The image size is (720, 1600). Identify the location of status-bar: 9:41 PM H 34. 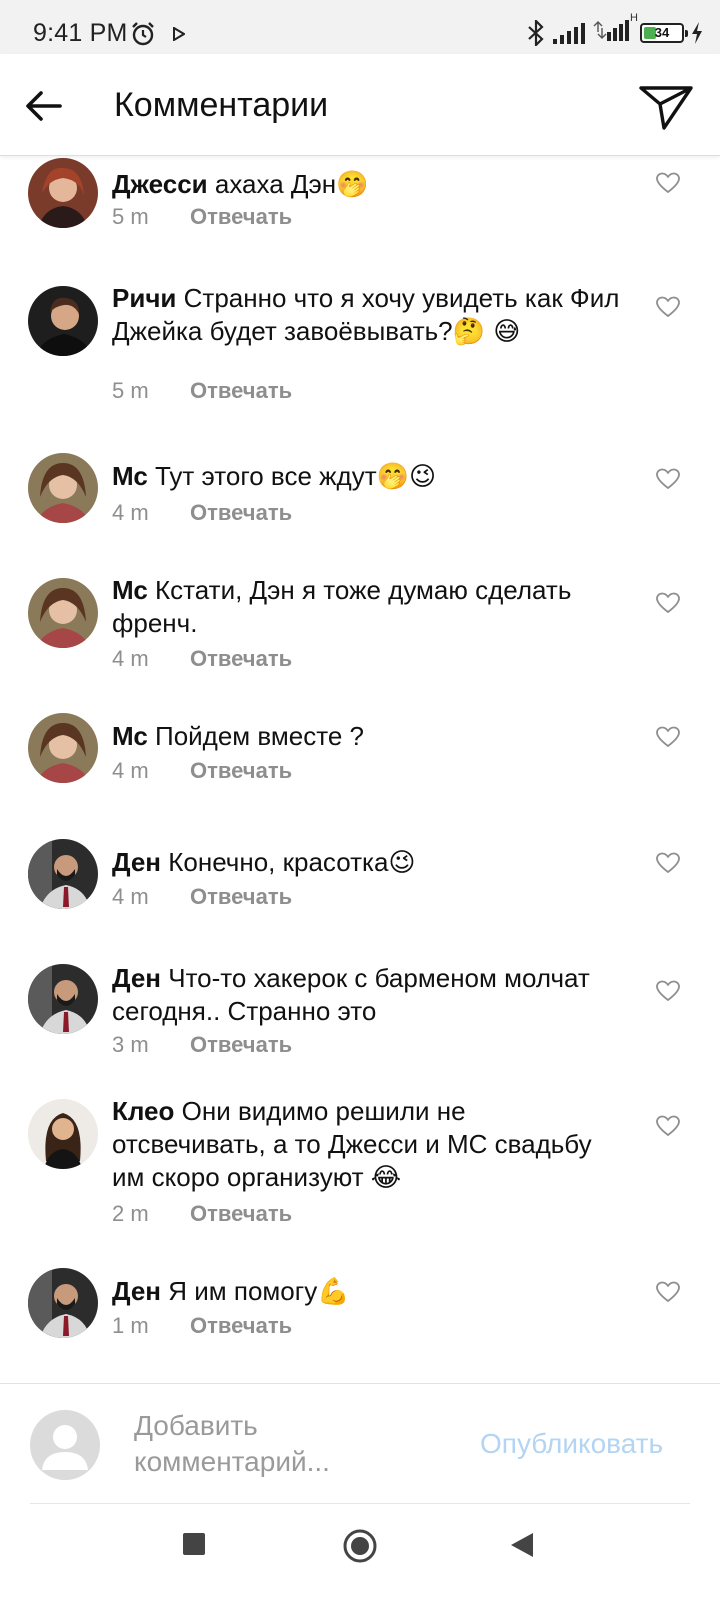
(360, 27).